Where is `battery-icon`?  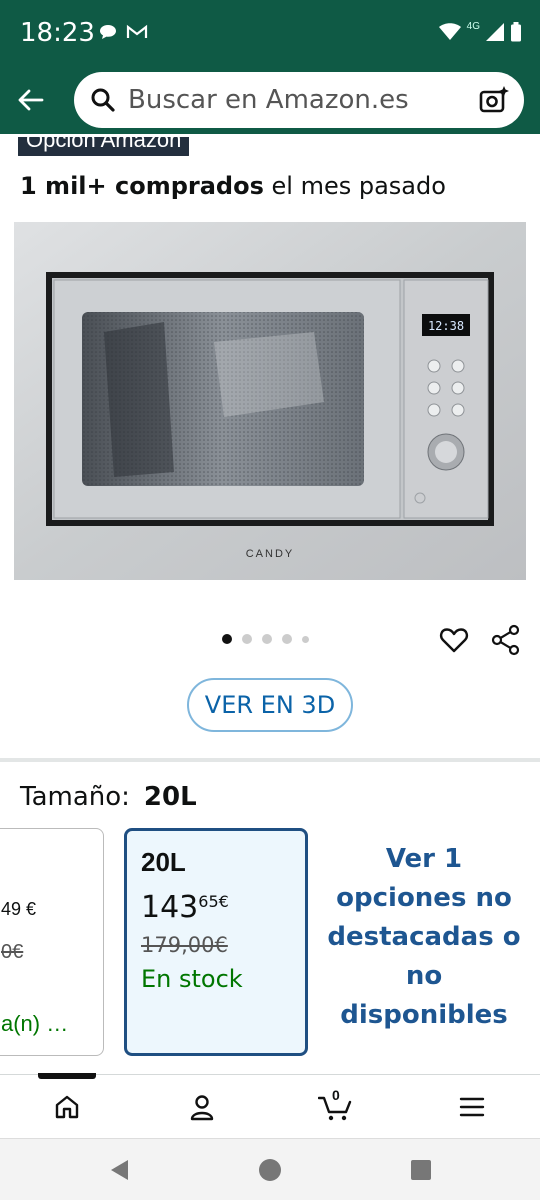
battery-icon is located at coordinates (516, 32).